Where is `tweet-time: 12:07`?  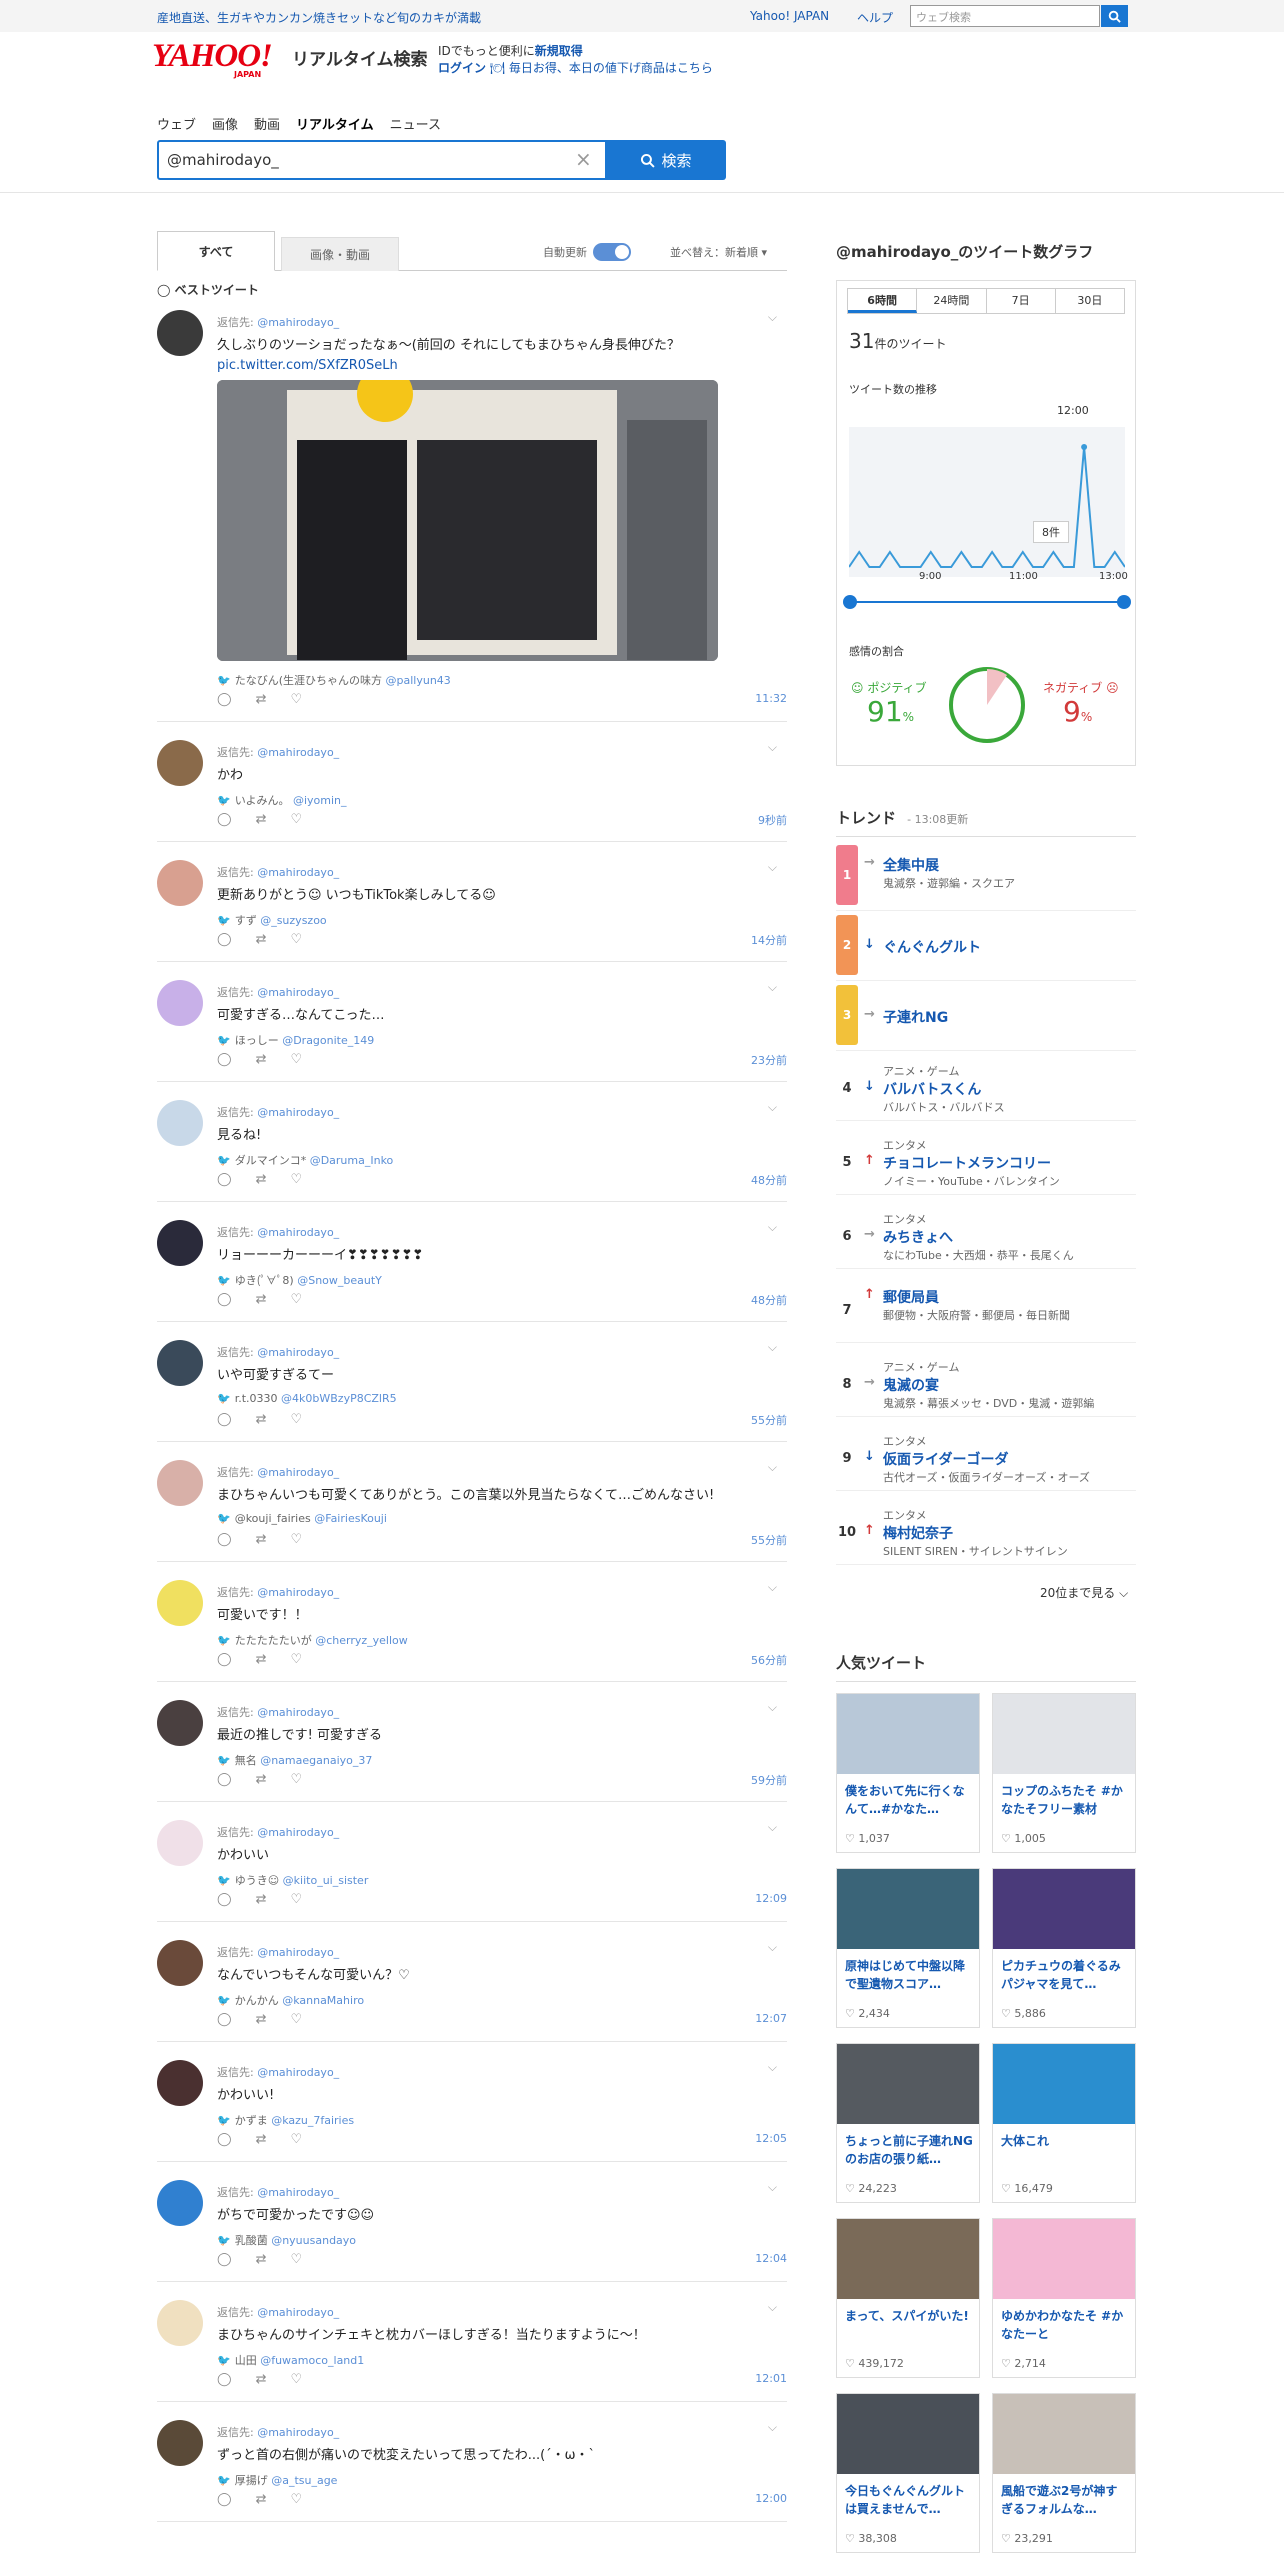 tweet-time: 12:07 is located at coordinates (771, 2018).